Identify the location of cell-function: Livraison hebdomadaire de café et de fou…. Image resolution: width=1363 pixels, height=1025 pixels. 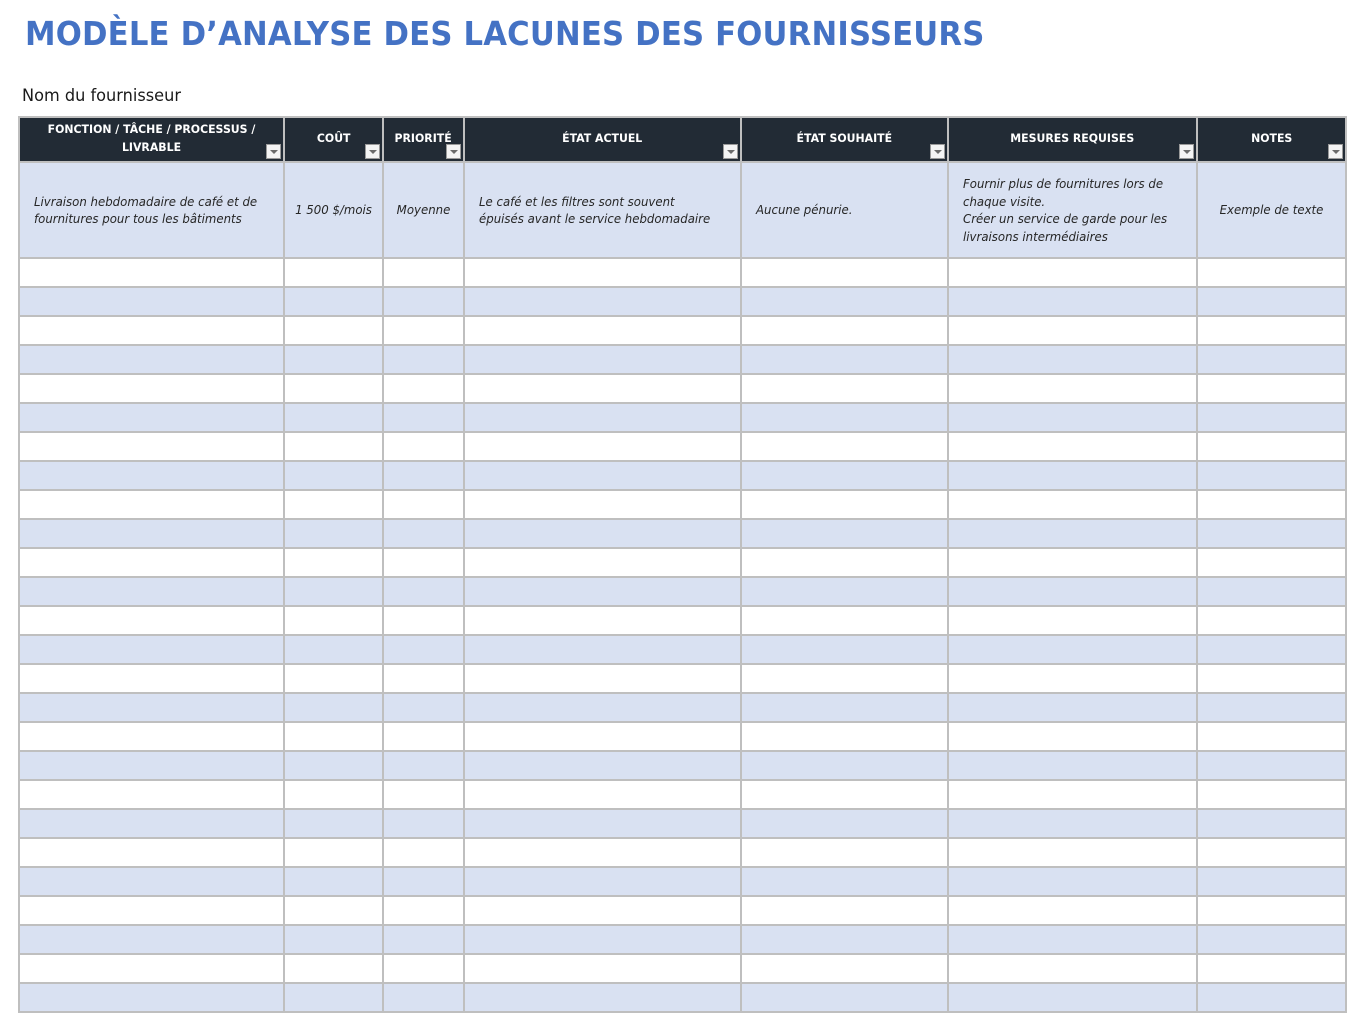
(151, 210).